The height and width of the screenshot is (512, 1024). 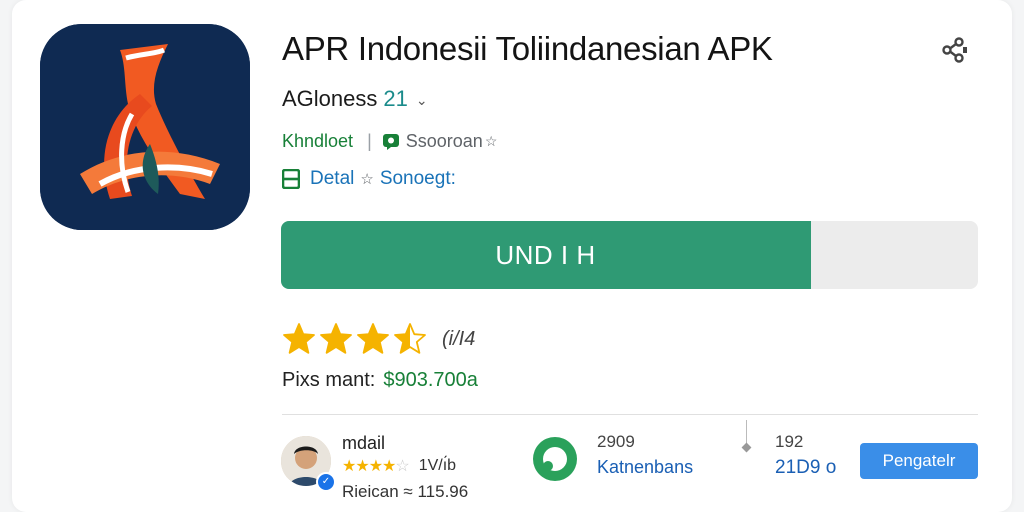 I want to click on category-label: Khndloet, so click(x=317, y=141).